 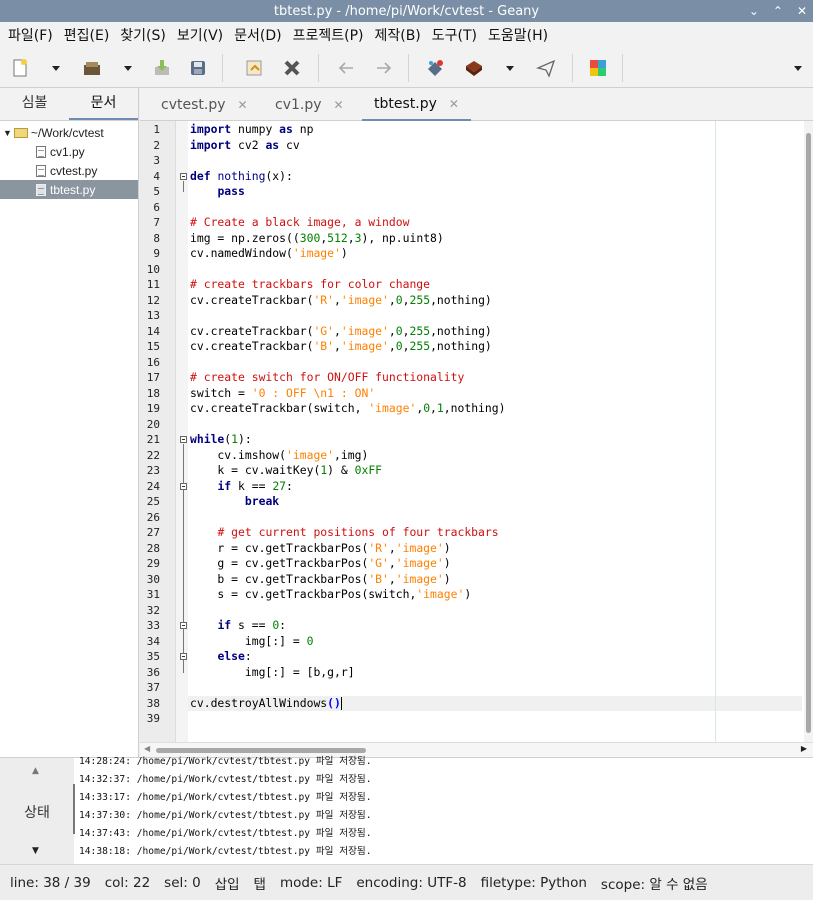 What do you see at coordinates (299, 223) in the screenshot?
I see `code-line: # Create a black image, a window` at bounding box center [299, 223].